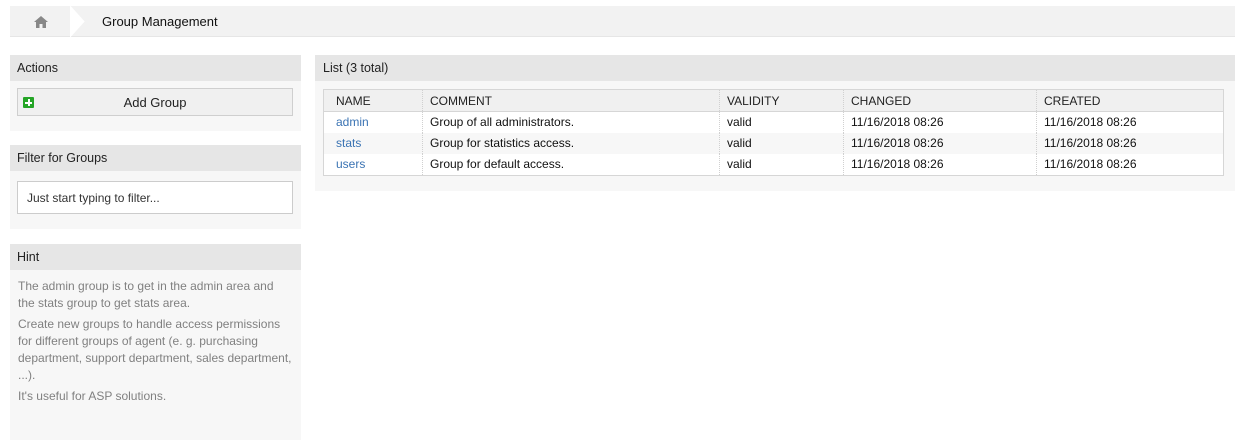 Image resolution: width=1235 pixels, height=440 pixels. Describe the element at coordinates (939, 100) in the screenshot. I see `column-header-changed: CHANGED` at that location.